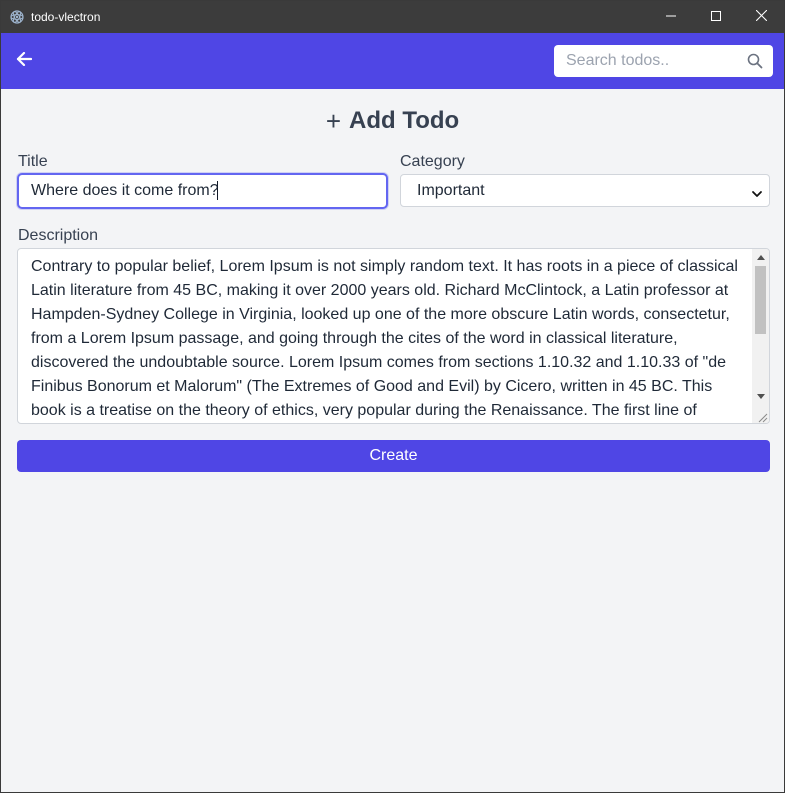 This screenshot has height=793, width=785. I want to click on search-input, so click(646, 61).